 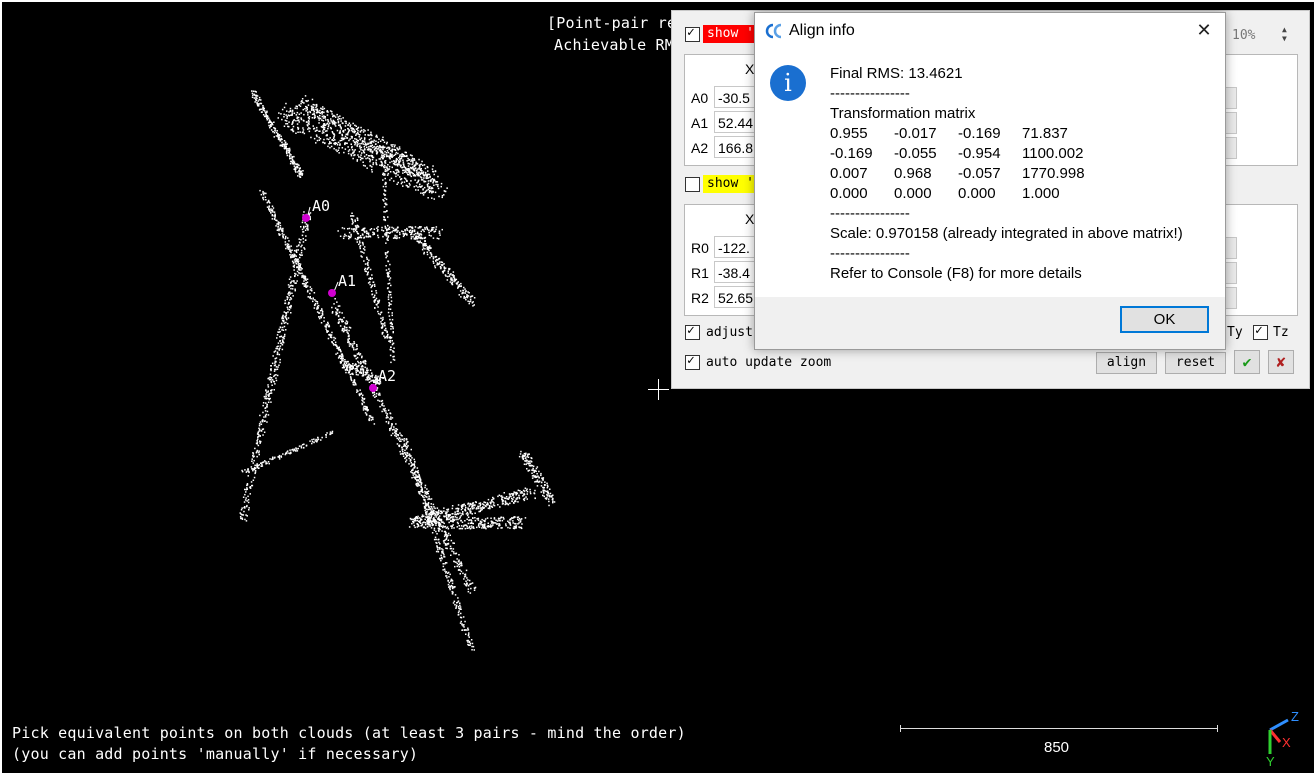 I want to click on cloudcompare-logo-icon, so click(x=773, y=31).